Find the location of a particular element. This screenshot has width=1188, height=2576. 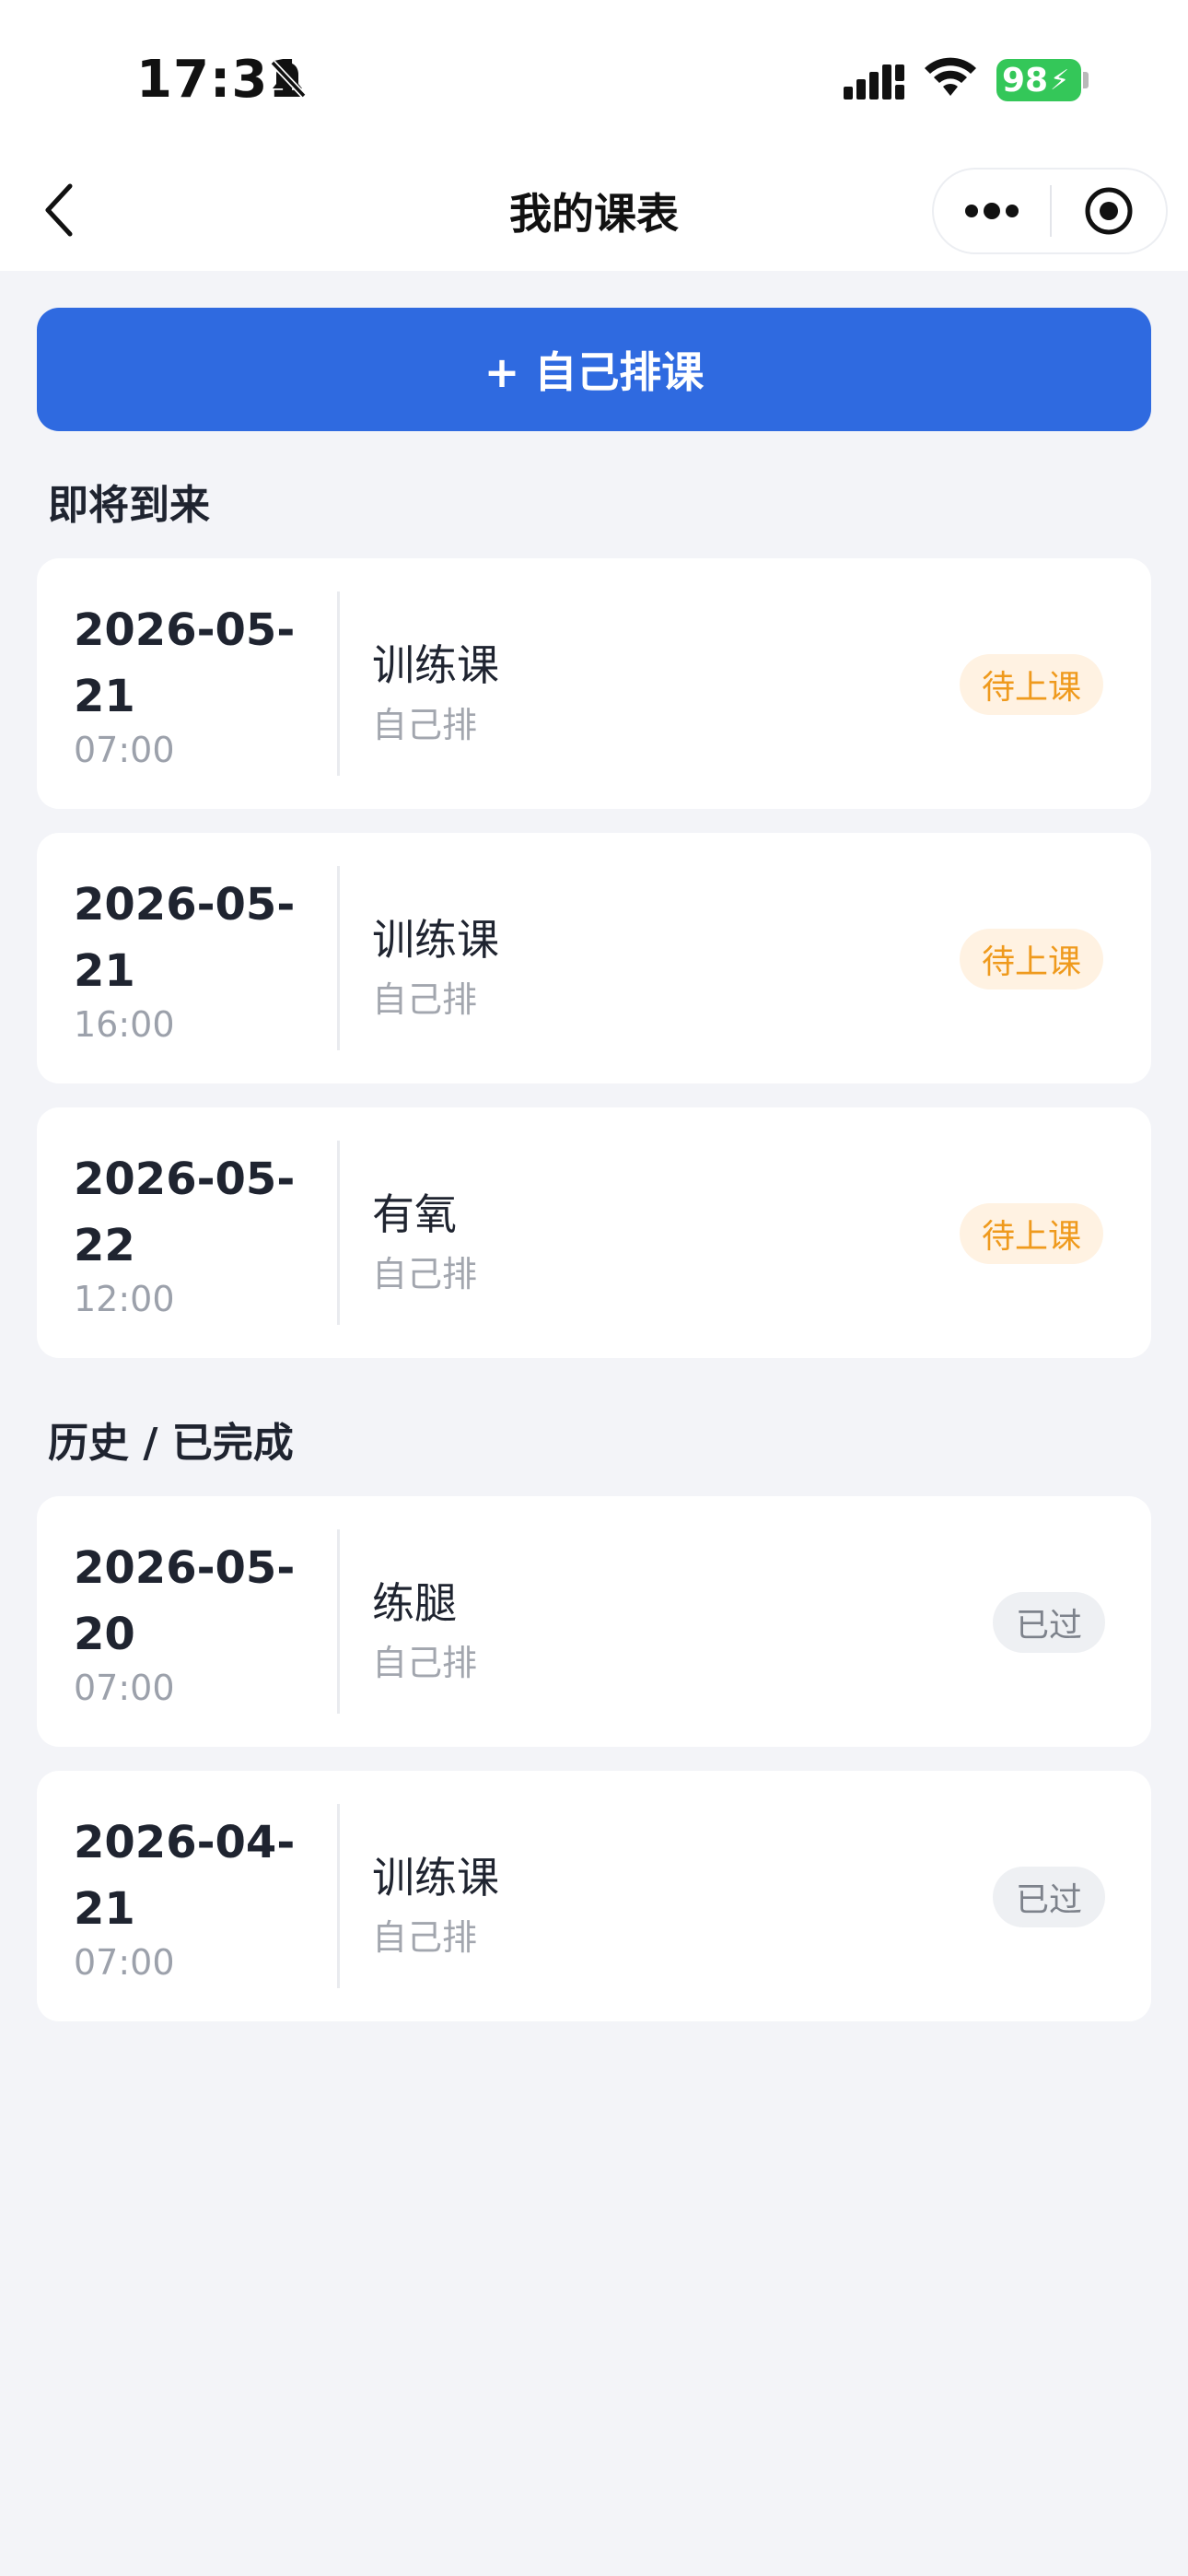

lesson-date: 2026-04- 21 is located at coordinates (203, 1875).